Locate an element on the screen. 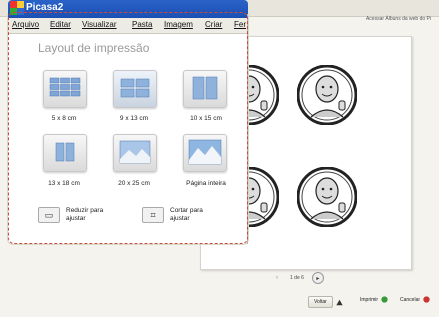 This screenshot has width=439, height=317. cancel-action: Cancelar is located at coordinates (415, 299).